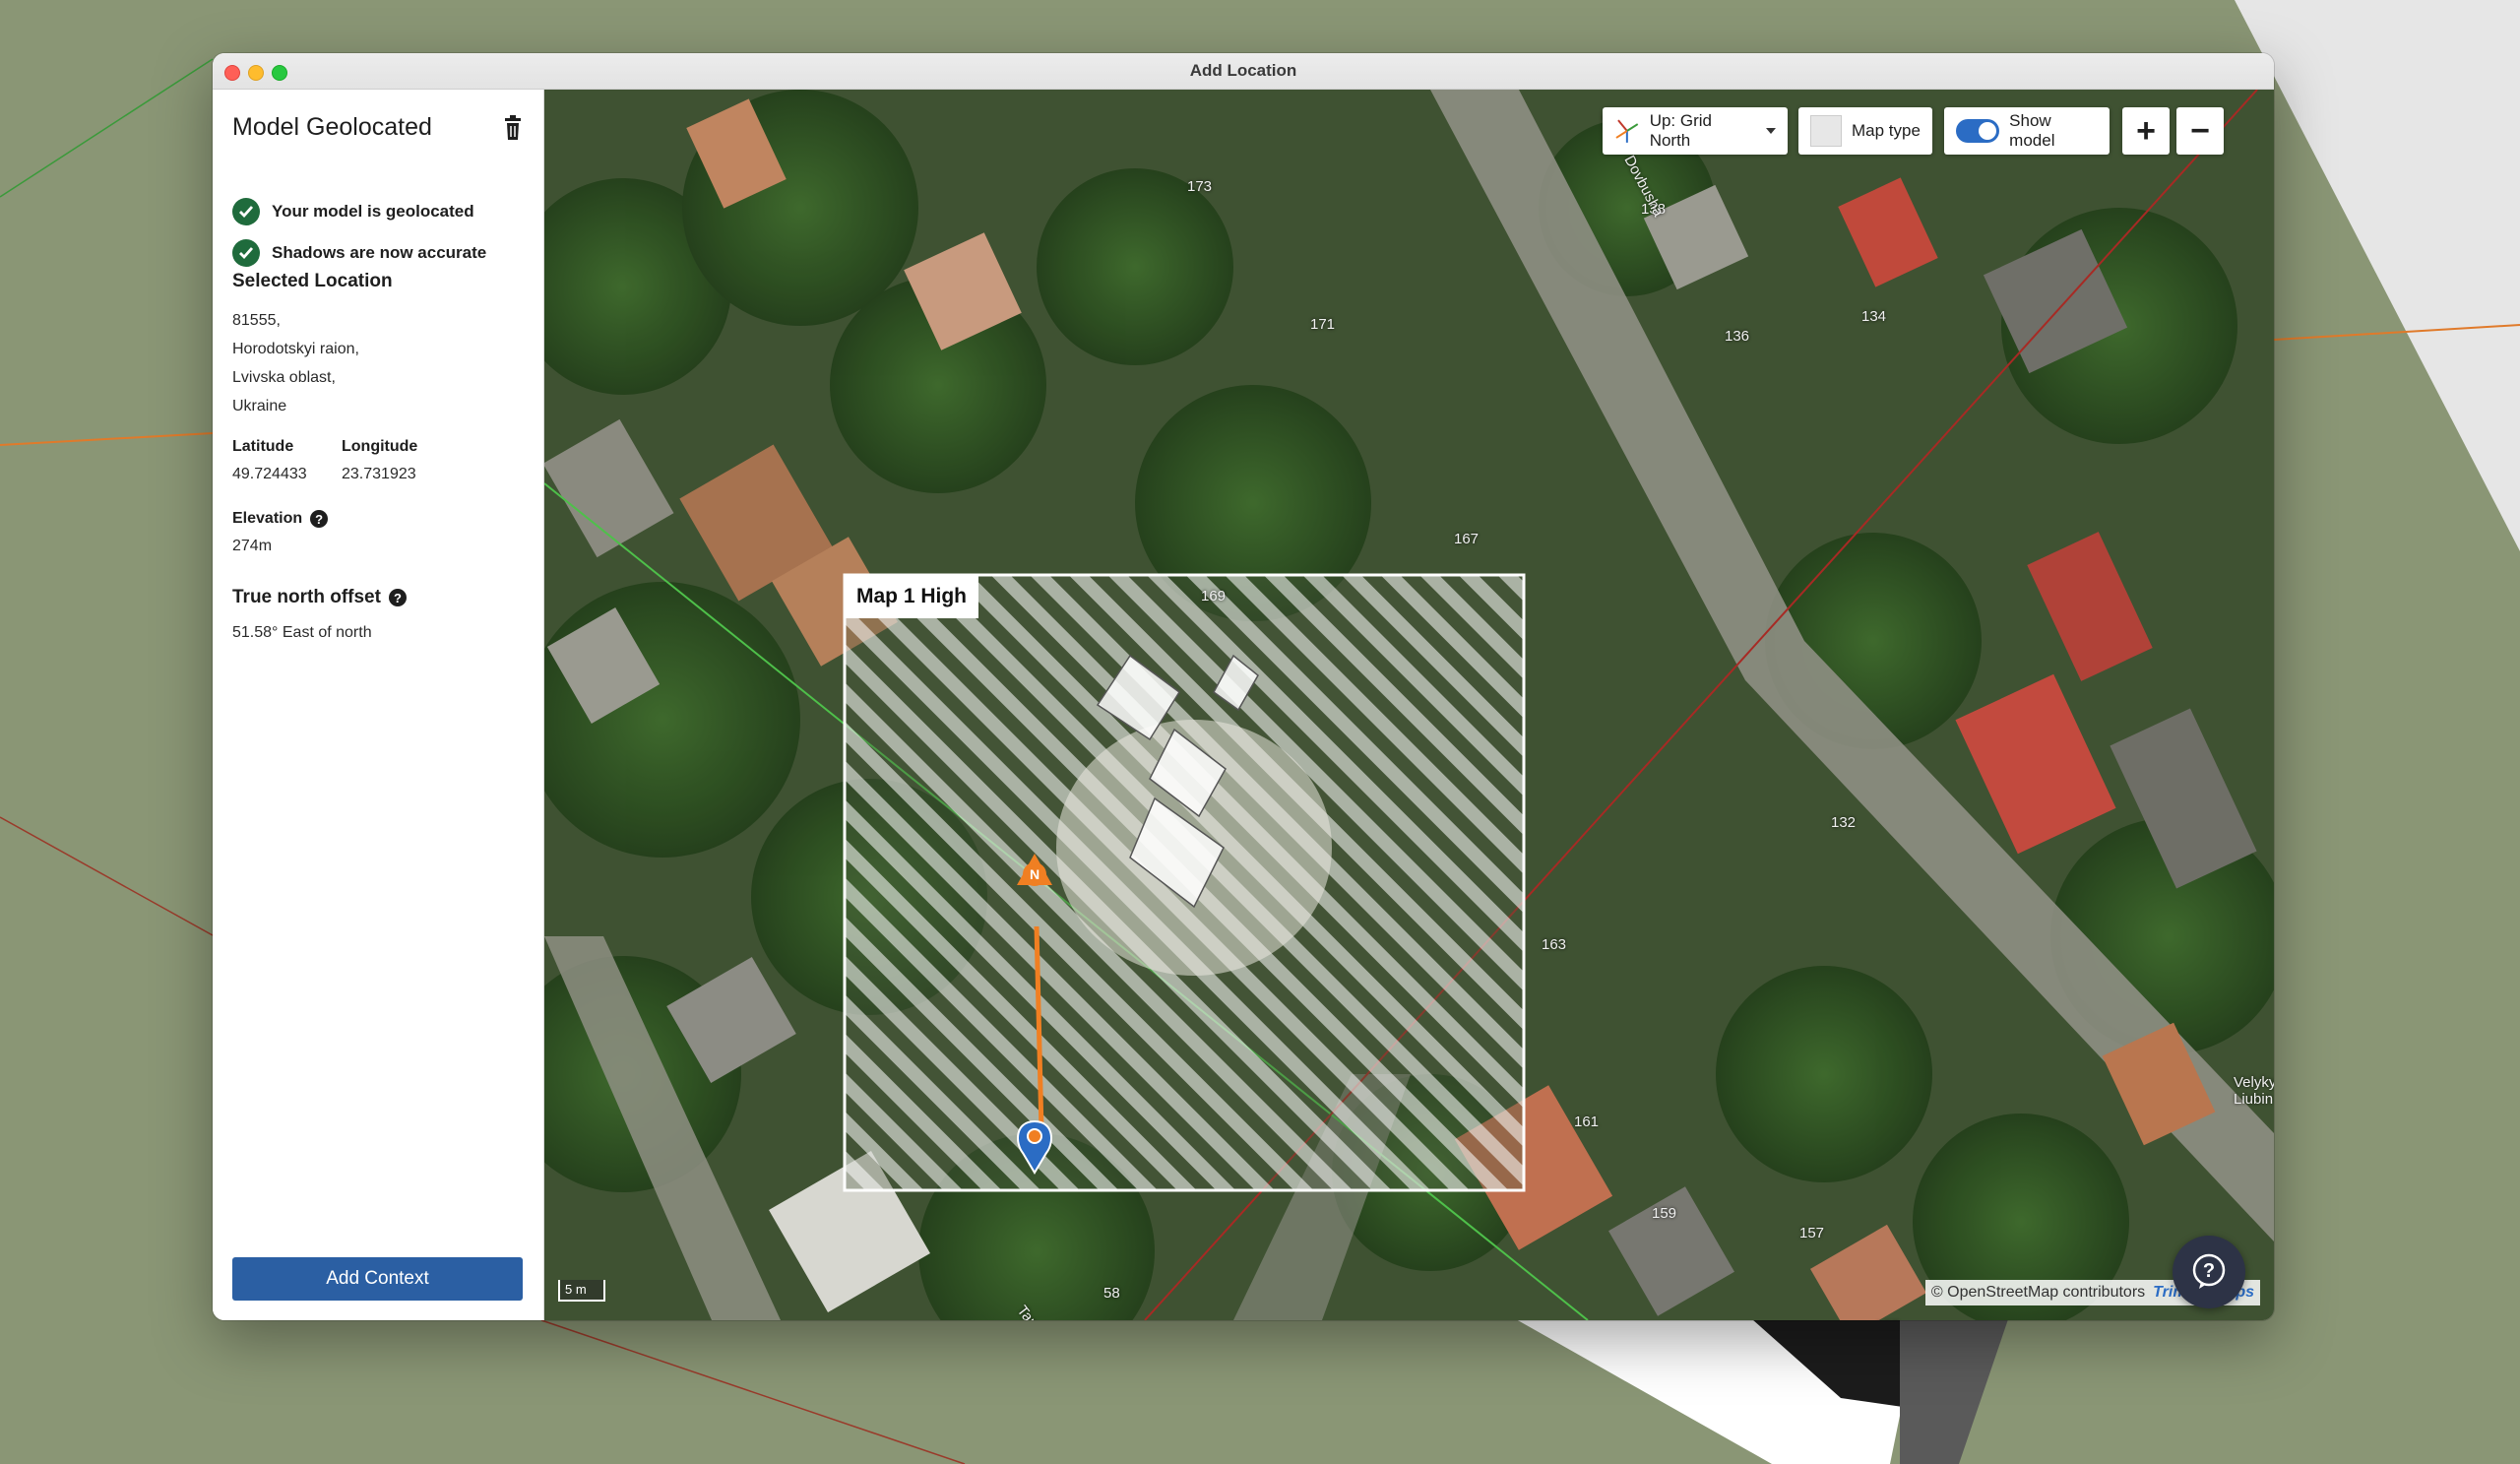  What do you see at coordinates (319, 615) in the screenshot?
I see `true-north-offset: True north offset ? 51.58° East of north` at bounding box center [319, 615].